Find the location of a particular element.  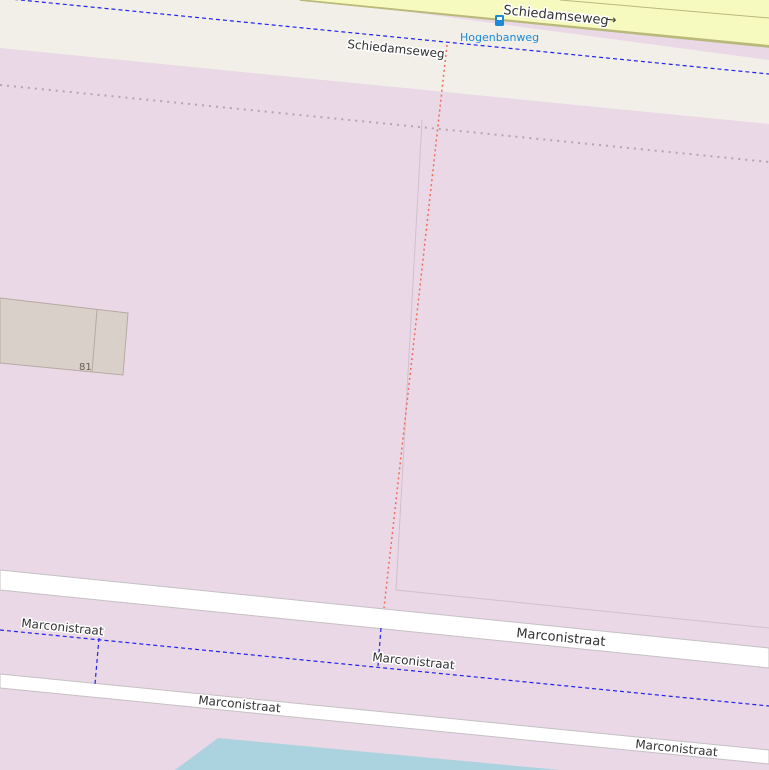

building-housenumber: 81 is located at coordinates (85, 367).